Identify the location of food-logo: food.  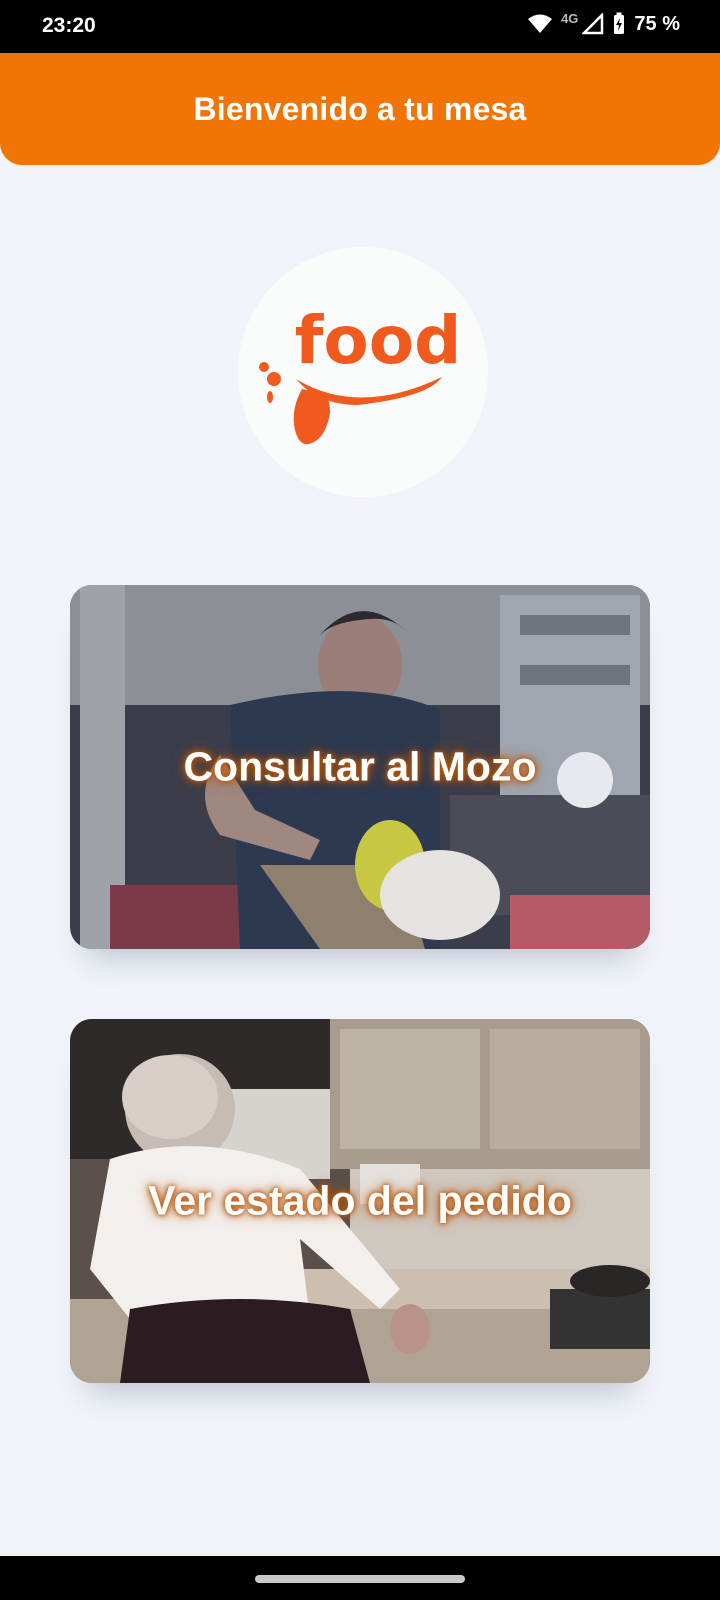
(363, 372).